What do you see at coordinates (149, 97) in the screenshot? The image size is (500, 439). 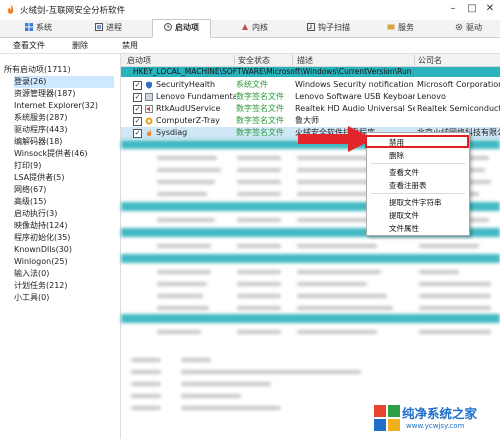 I see `lenovo-app-icon` at bounding box center [149, 97].